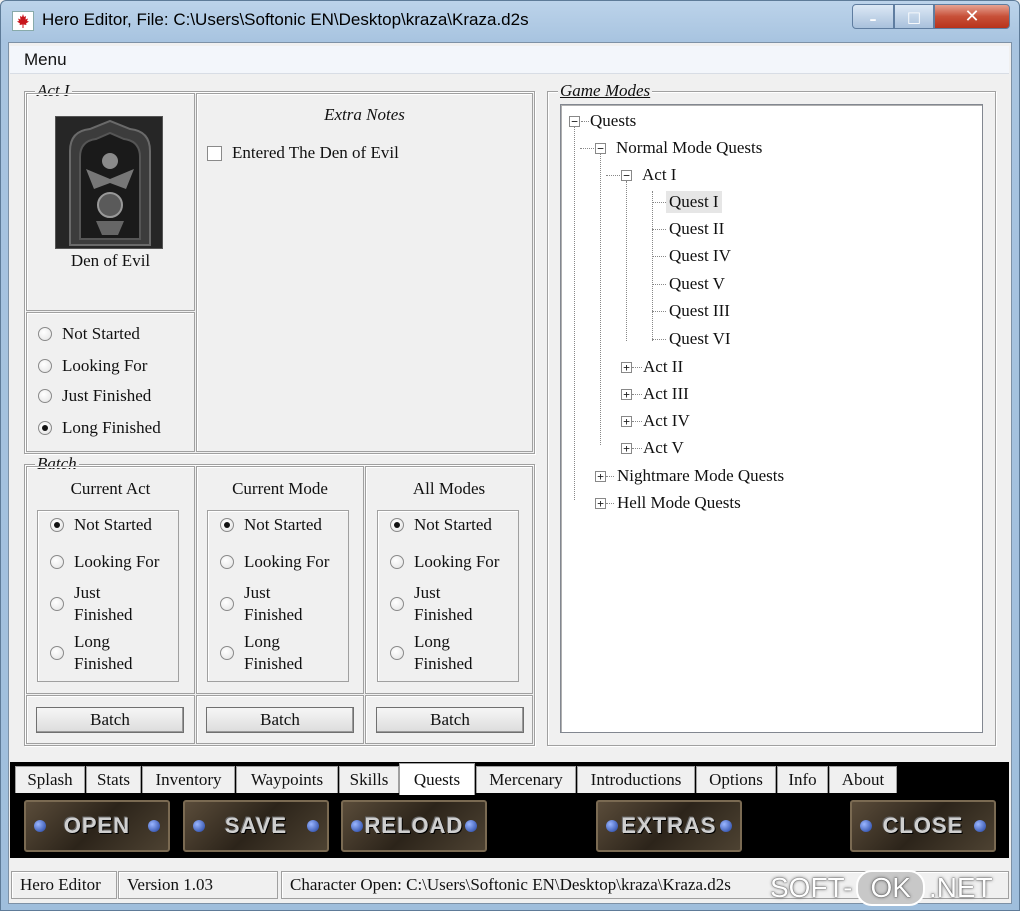 The width and height of the screenshot is (1020, 911). I want to click on reload-button: RELOAD, so click(414, 826).